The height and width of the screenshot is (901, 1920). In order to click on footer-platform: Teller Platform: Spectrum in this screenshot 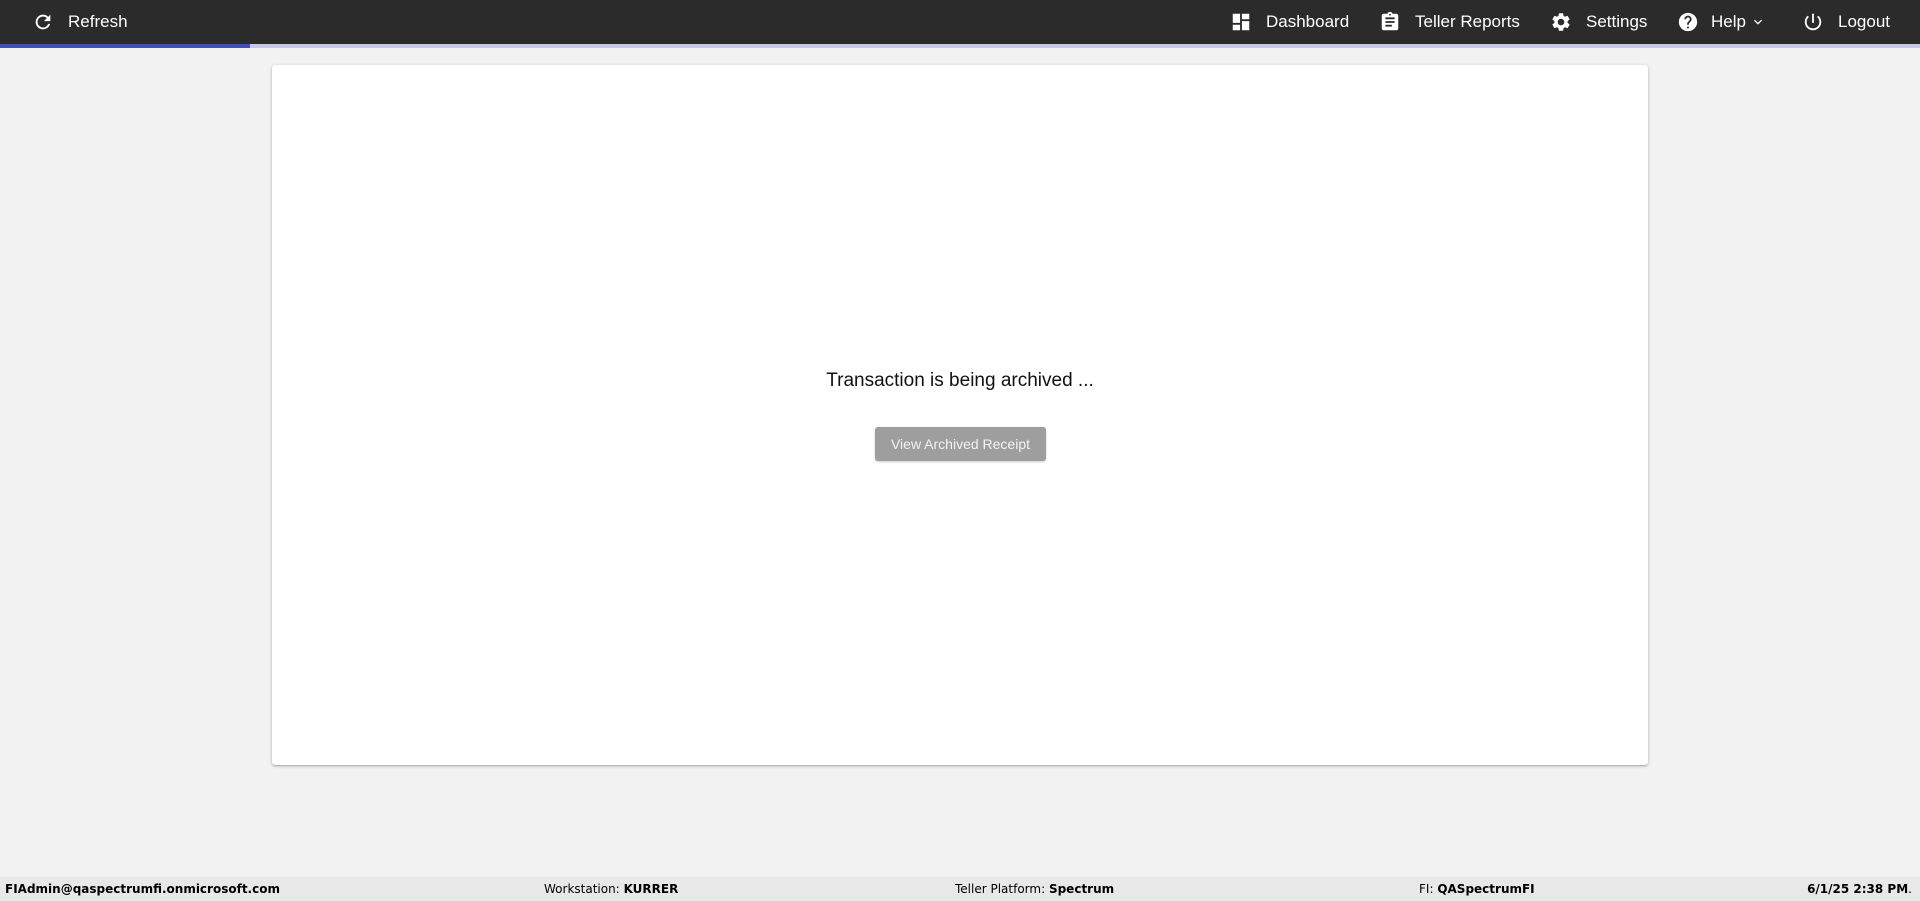, I will do `click(1034, 889)`.